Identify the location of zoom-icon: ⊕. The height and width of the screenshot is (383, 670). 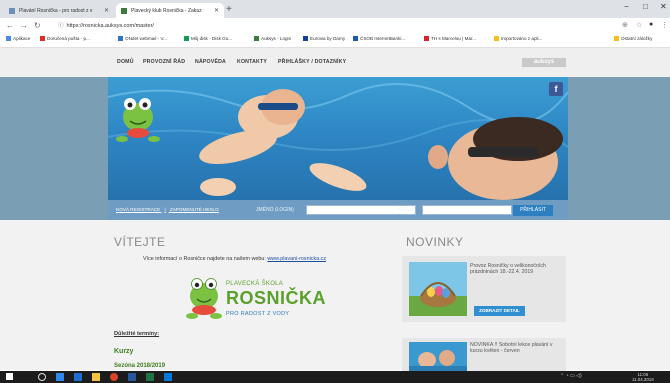
(625, 25).